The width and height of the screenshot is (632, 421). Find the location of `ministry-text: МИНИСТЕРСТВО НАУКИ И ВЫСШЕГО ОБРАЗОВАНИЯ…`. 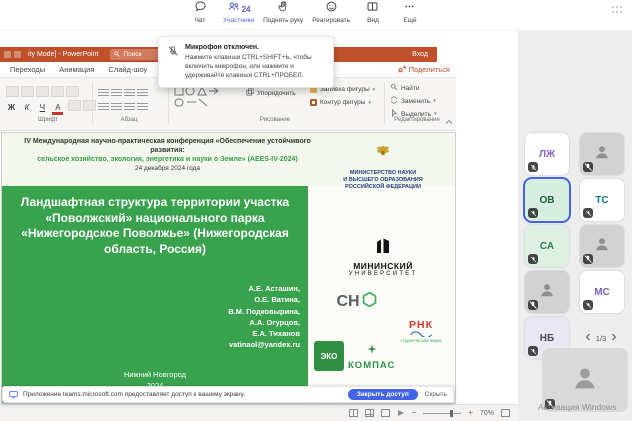

ministry-text: МИНИСТЕРСТВО НАУКИ И ВЫСШЕГО ОБРАЗОВАНИЯ… is located at coordinates (383, 180).